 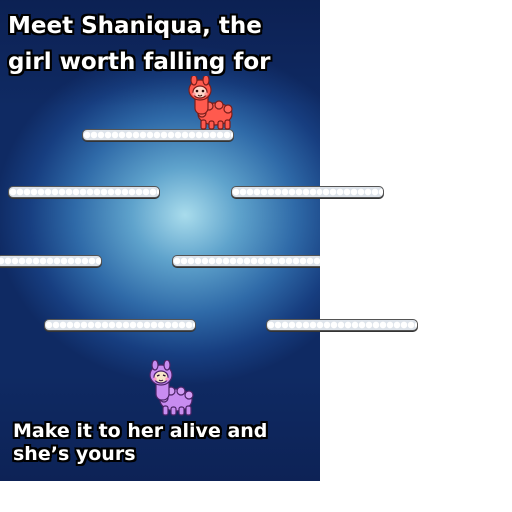 What do you see at coordinates (210, 103) in the screenshot?
I see `red-alpaca-icon` at bounding box center [210, 103].